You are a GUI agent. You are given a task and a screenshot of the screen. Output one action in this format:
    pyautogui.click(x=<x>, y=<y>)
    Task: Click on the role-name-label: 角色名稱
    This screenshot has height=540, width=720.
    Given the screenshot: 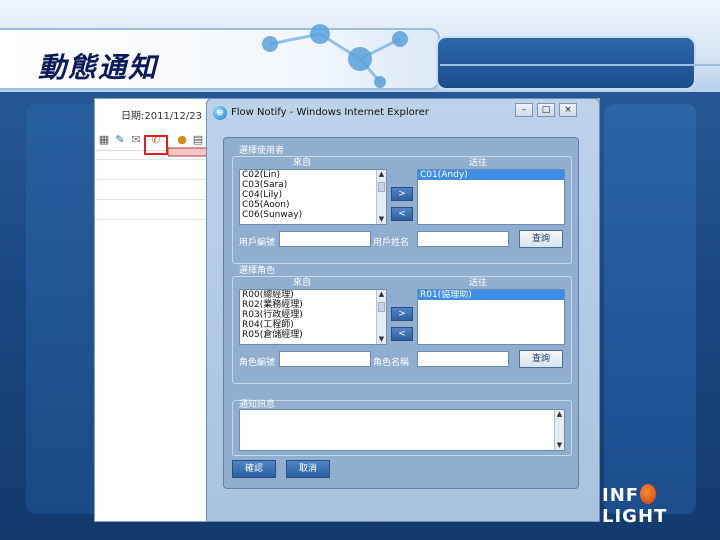 What is the action you would take?
    pyautogui.click(x=391, y=363)
    